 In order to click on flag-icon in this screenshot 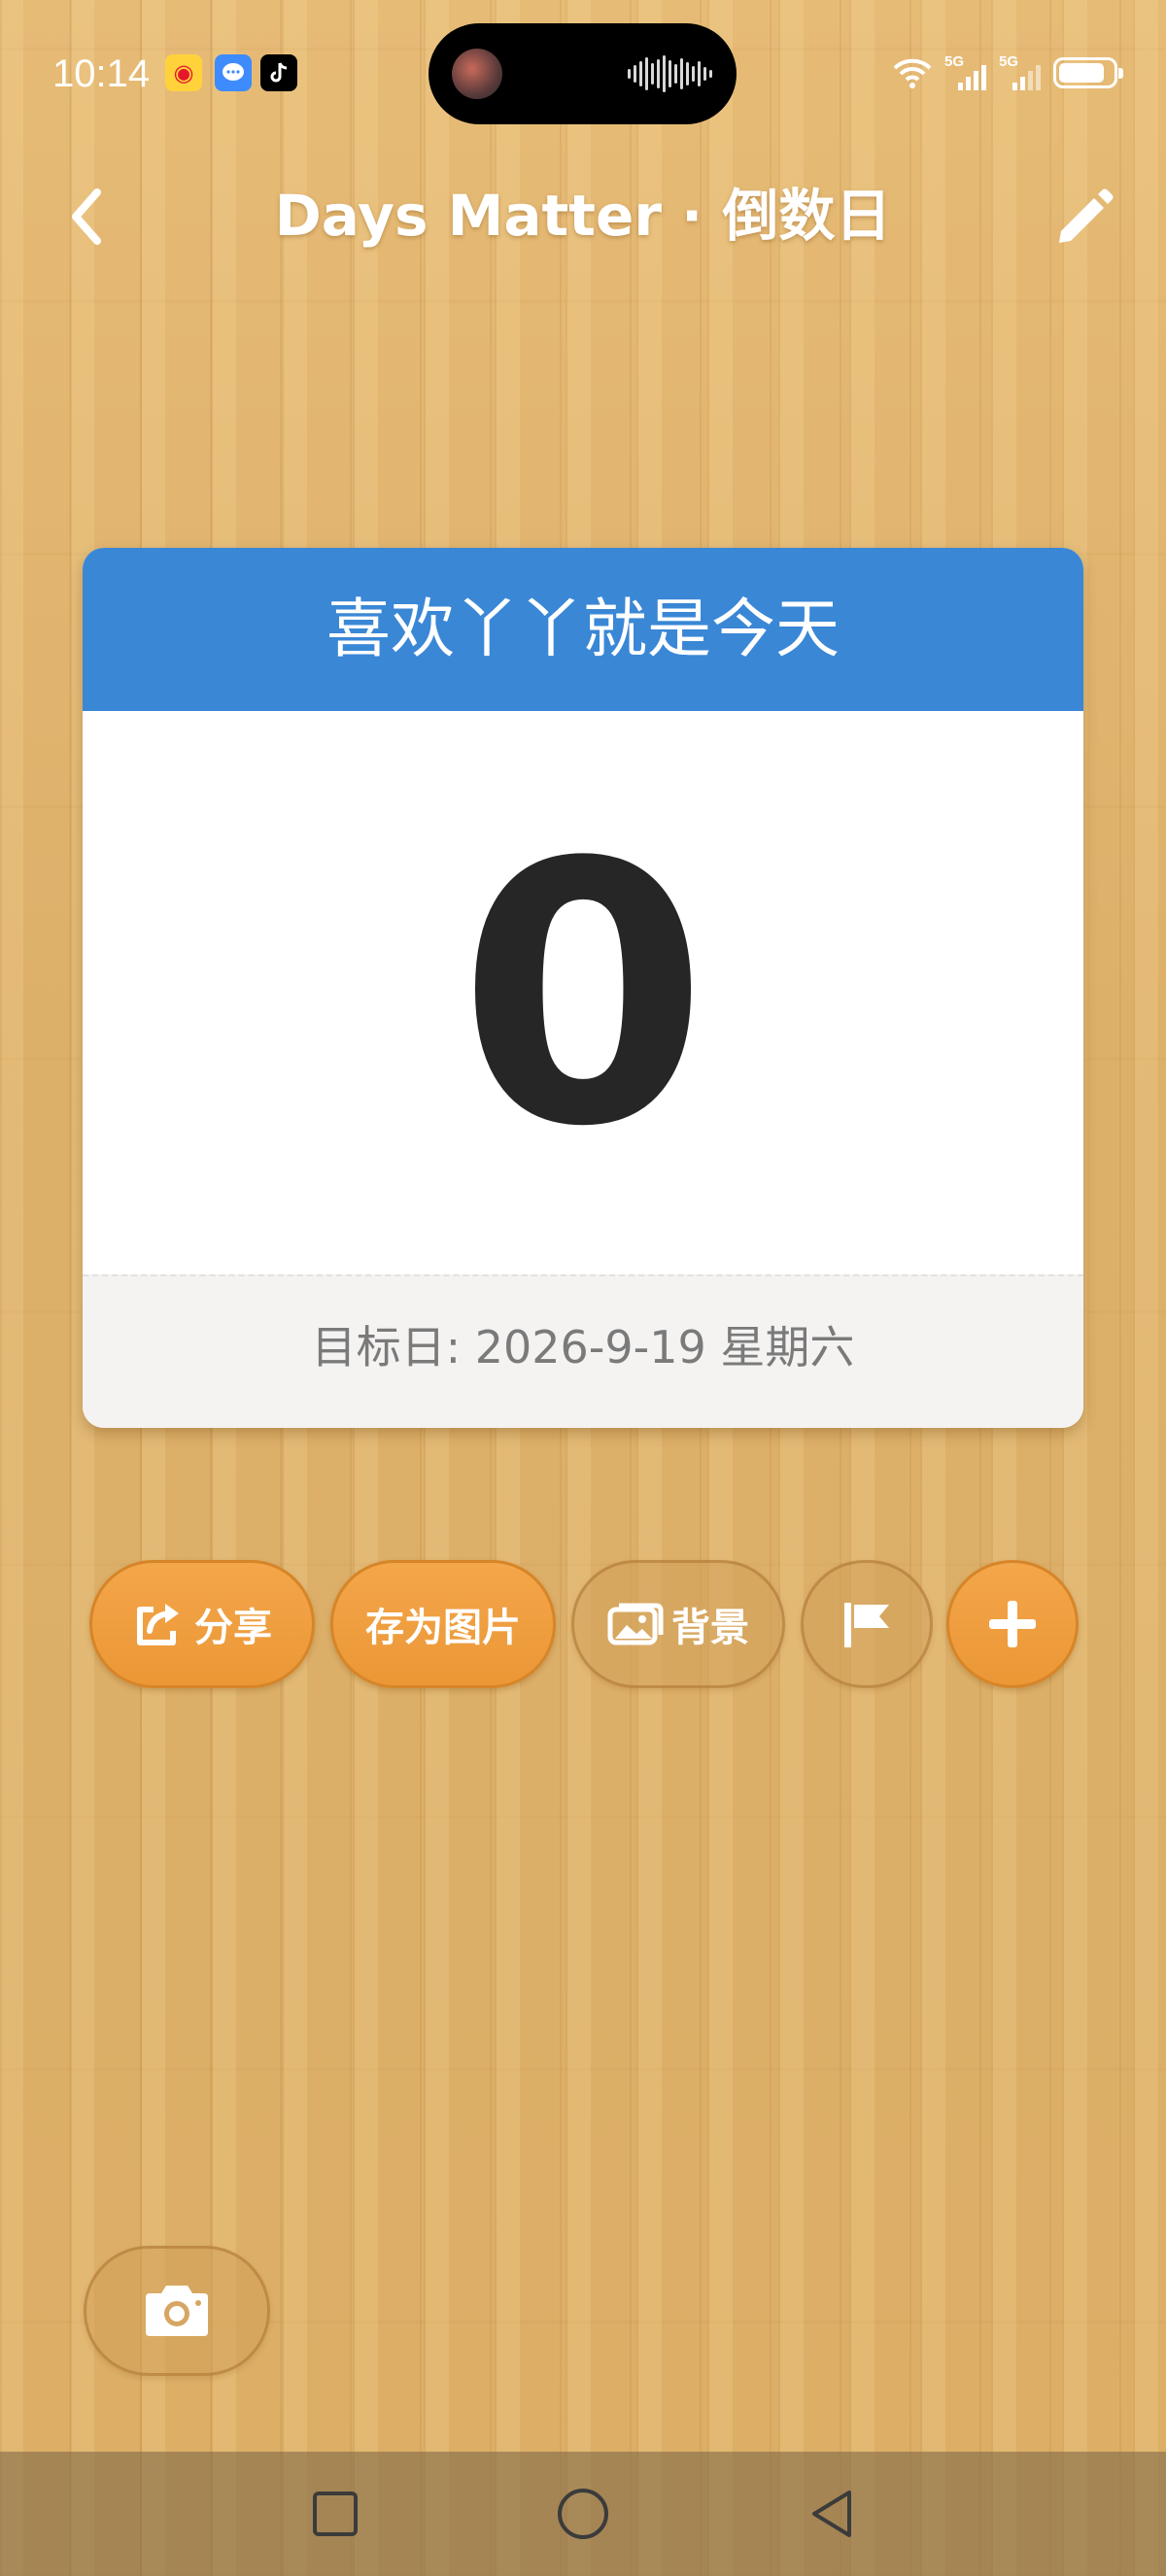, I will do `click(866, 1625)`.